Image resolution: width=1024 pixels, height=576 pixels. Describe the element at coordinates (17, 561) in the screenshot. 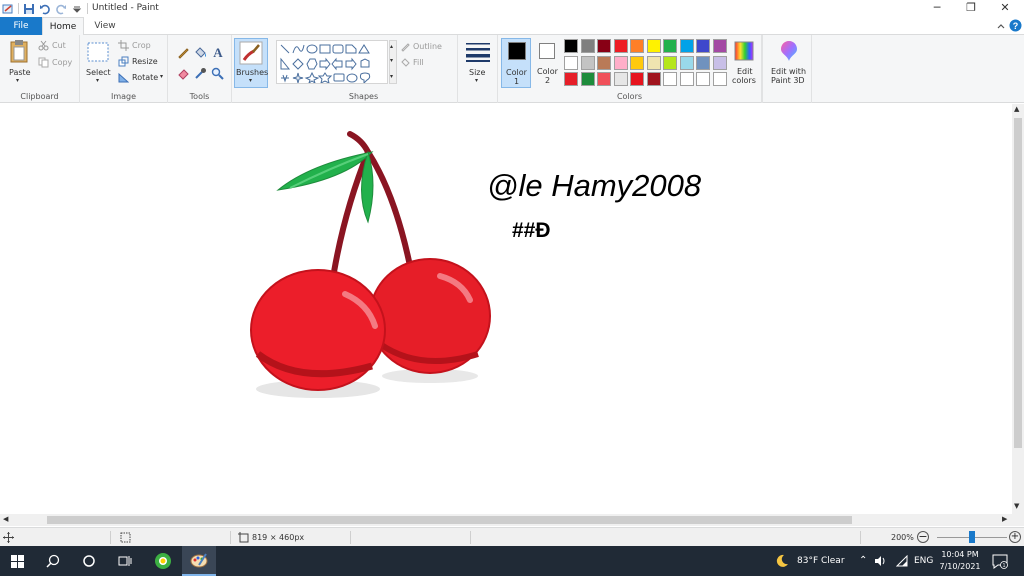

I see `start-button` at that location.